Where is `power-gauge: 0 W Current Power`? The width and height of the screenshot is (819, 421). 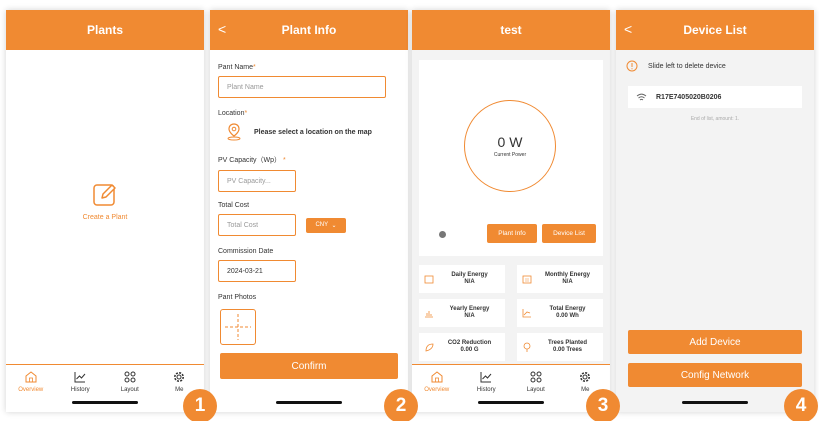
power-gauge: 0 W Current Power is located at coordinates (510, 146).